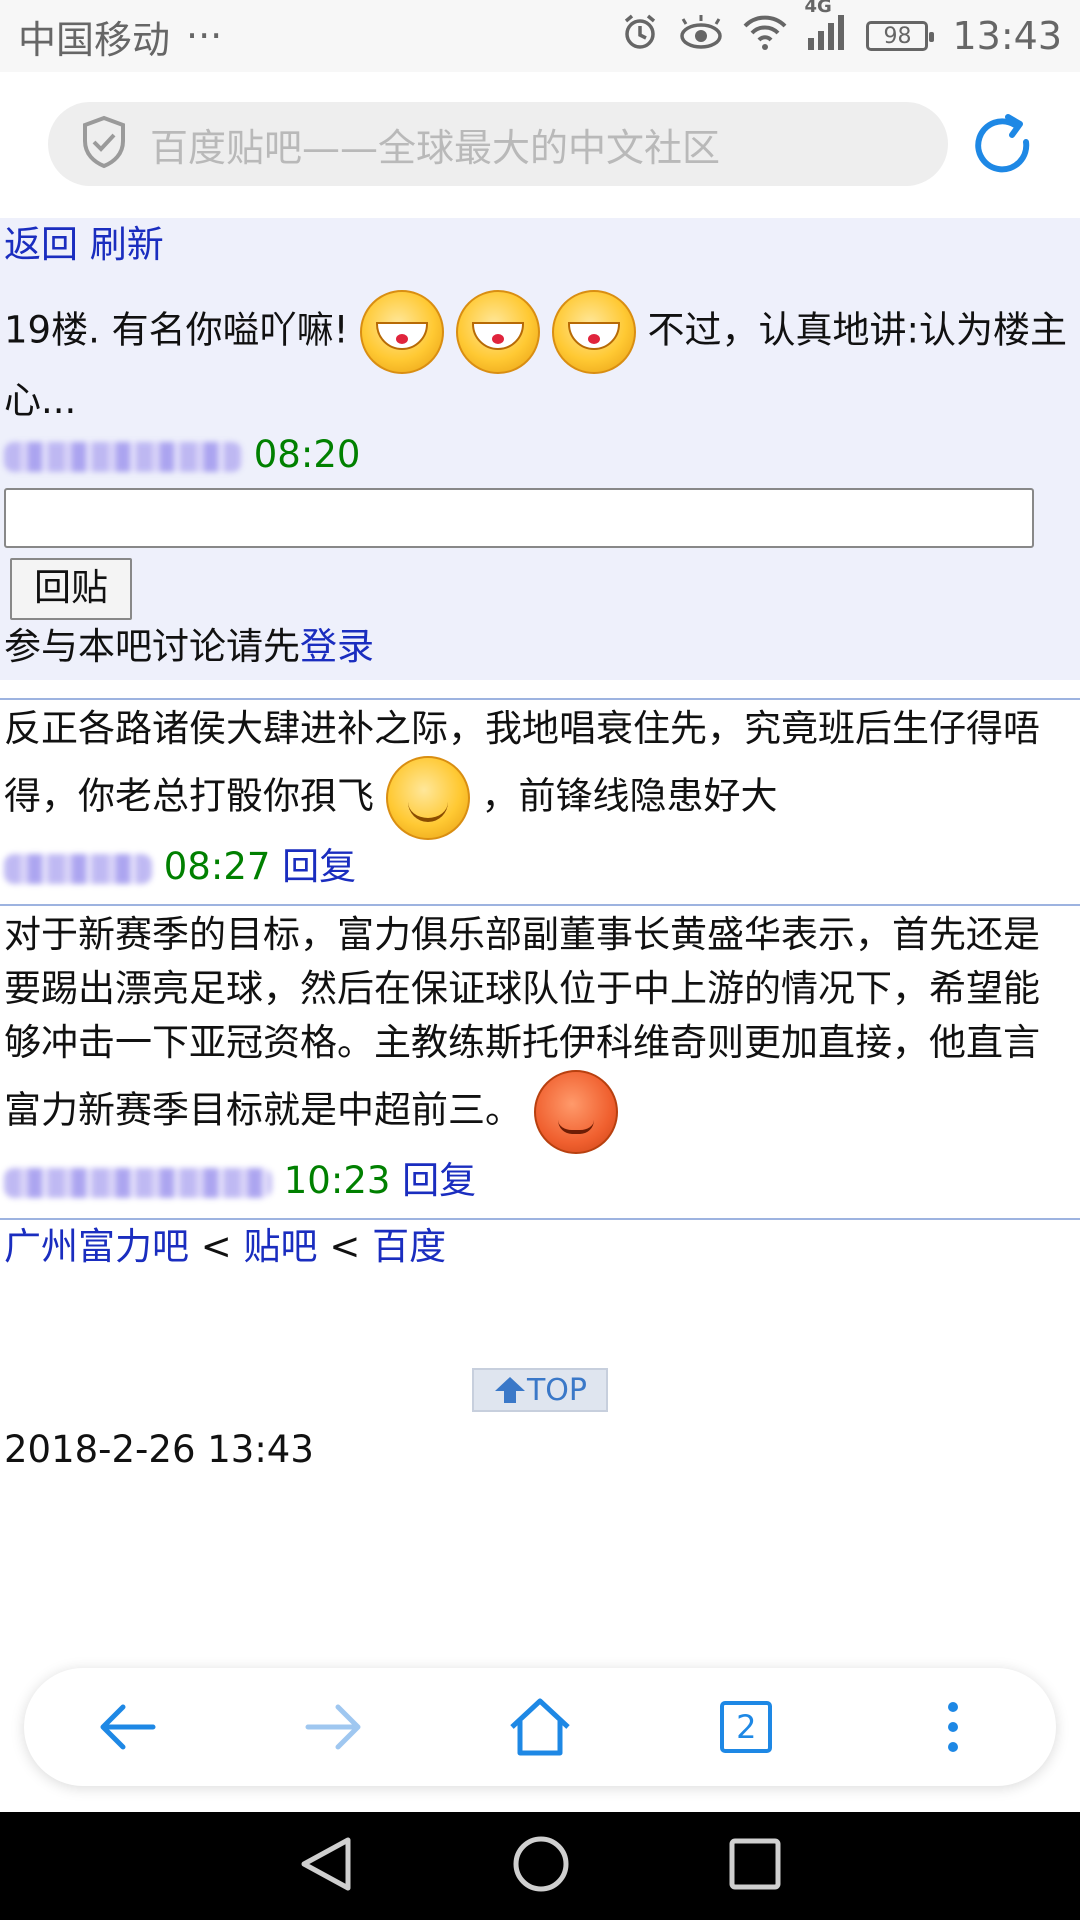  What do you see at coordinates (281, 1246) in the screenshot?
I see `breadcrumb-tieba-link: 贴吧` at bounding box center [281, 1246].